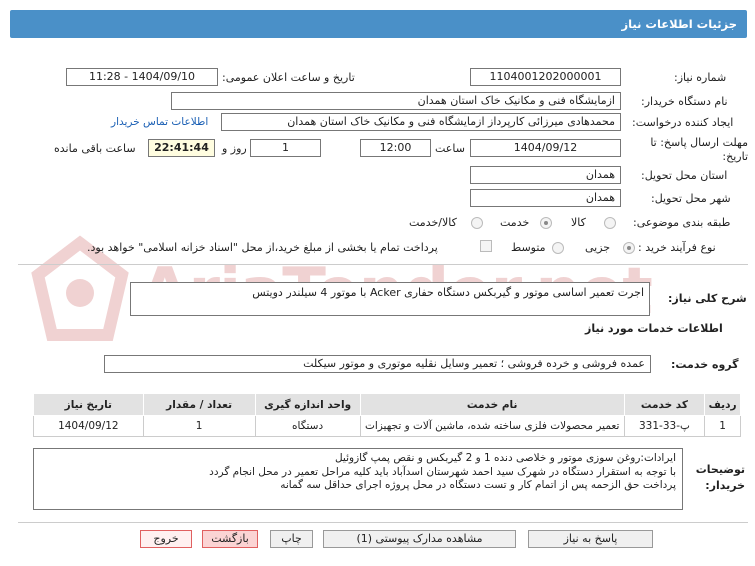 The image size is (755, 566). Describe the element at coordinates (722, 426) in the screenshot. I see `cell-row-number: 1` at that location.